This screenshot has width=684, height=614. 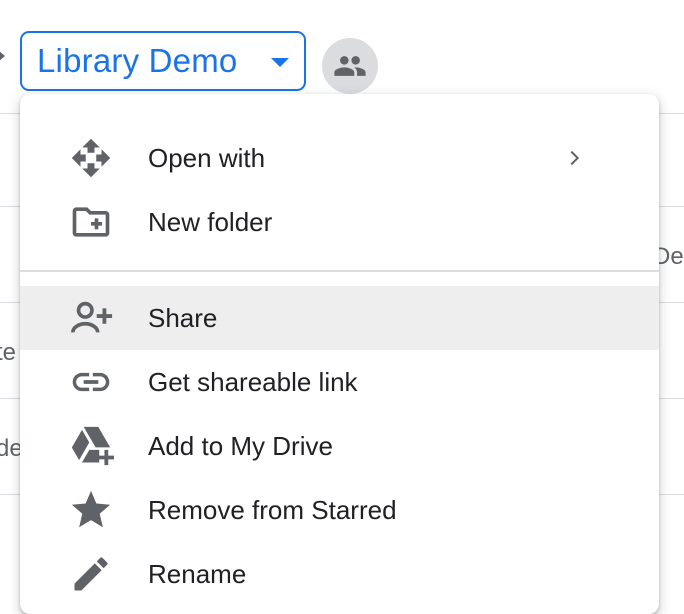 I want to click on add-to-drive-icon, so click(x=91, y=446).